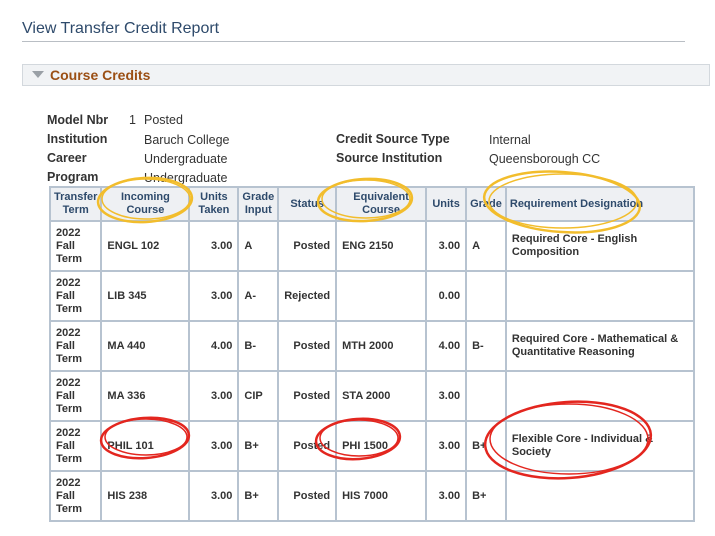  I want to click on cell-grade-input: CIP, so click(258, 396).